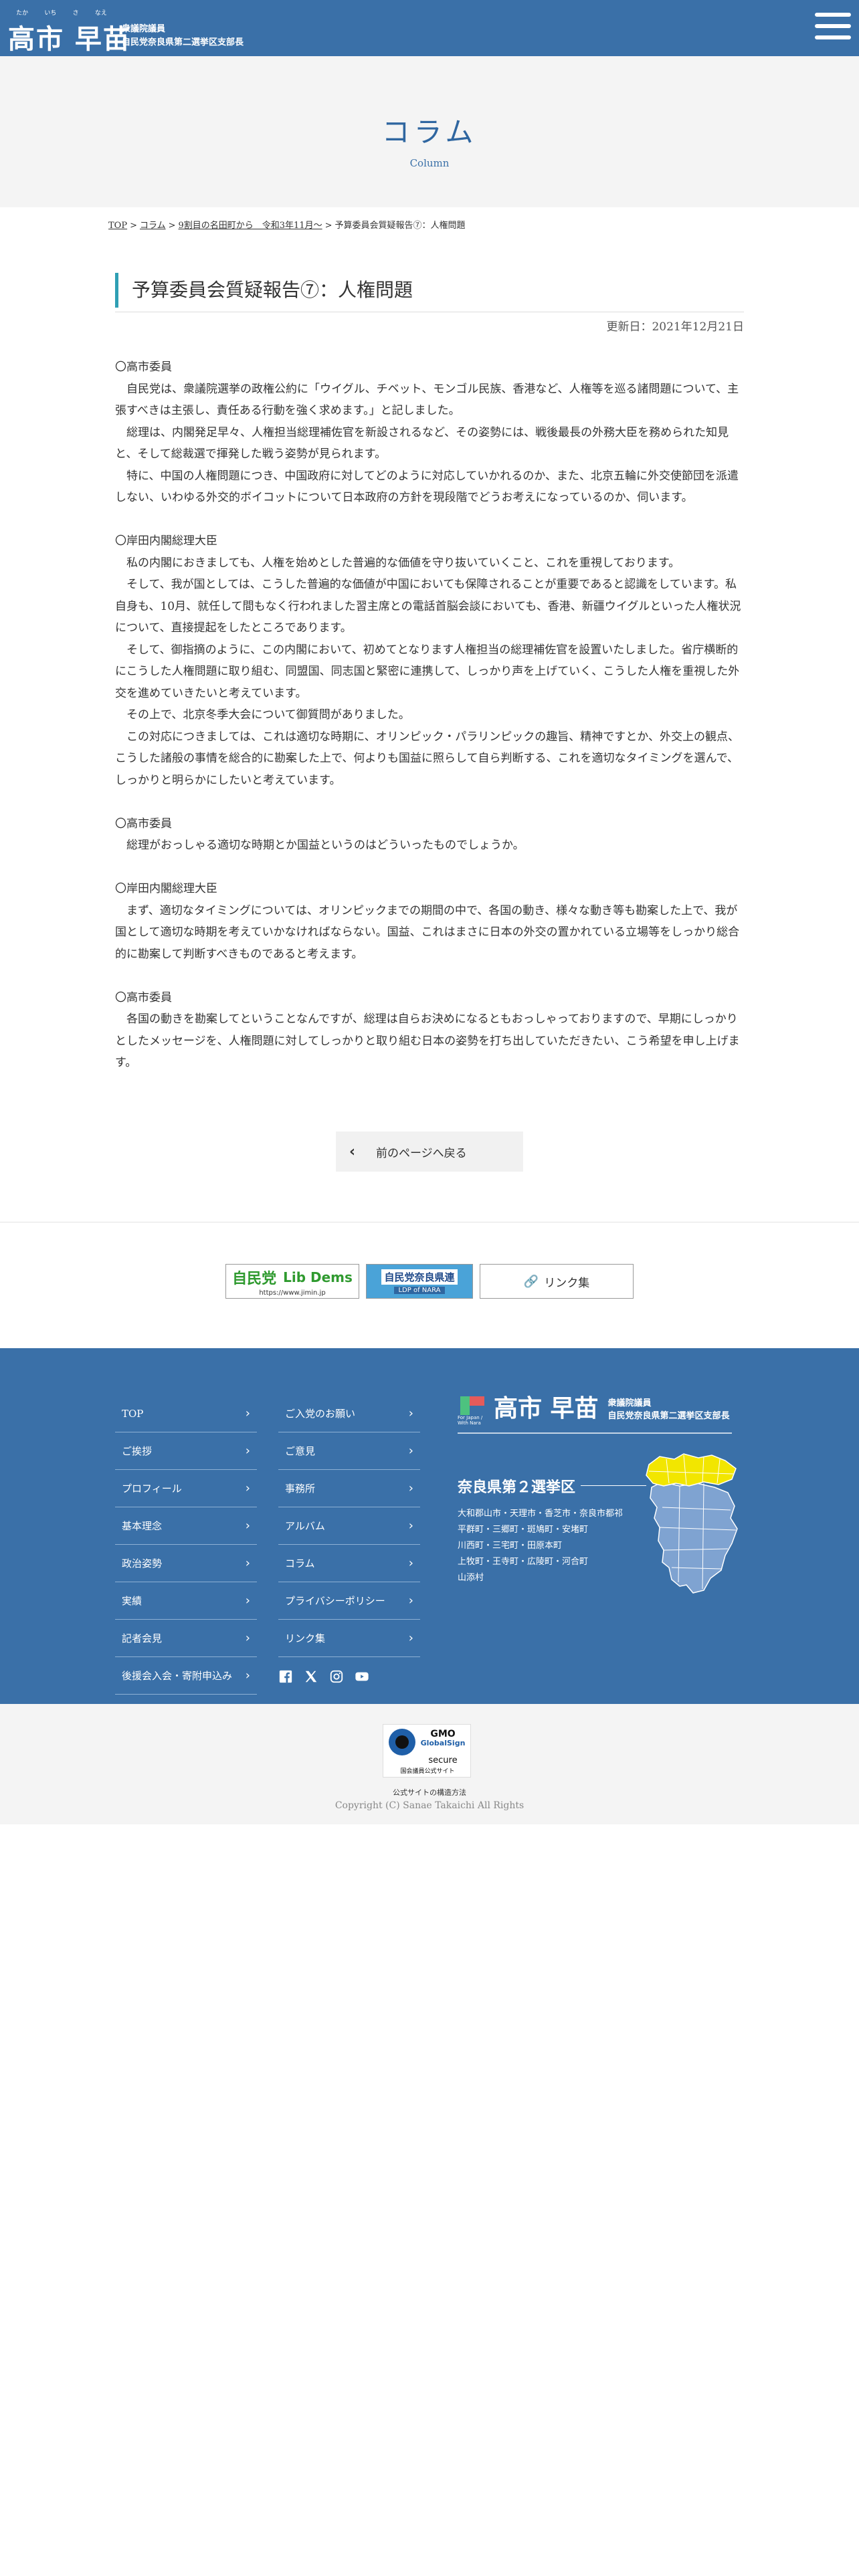  I want to click on speaker-label: 〇岸田内閣総理大臣, so click(166, 541).